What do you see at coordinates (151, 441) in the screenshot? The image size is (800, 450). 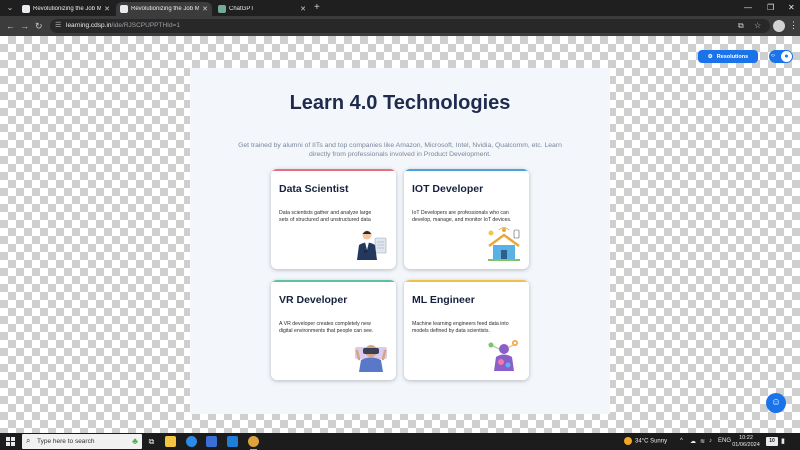 I see `task-view-icon: ⧉` at bounding box center [151, 441].